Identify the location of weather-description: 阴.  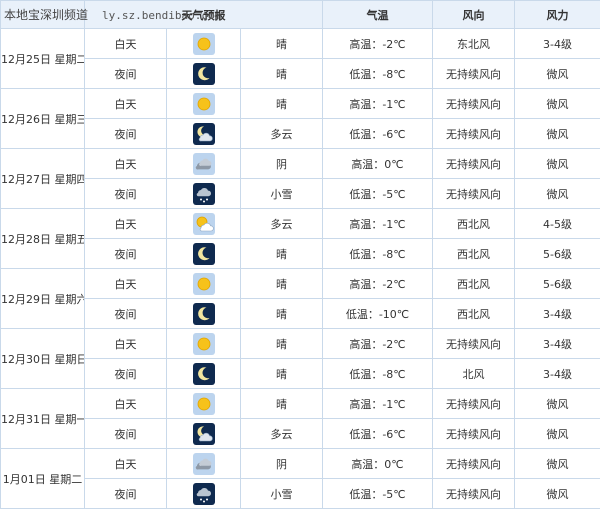
(282, 164).